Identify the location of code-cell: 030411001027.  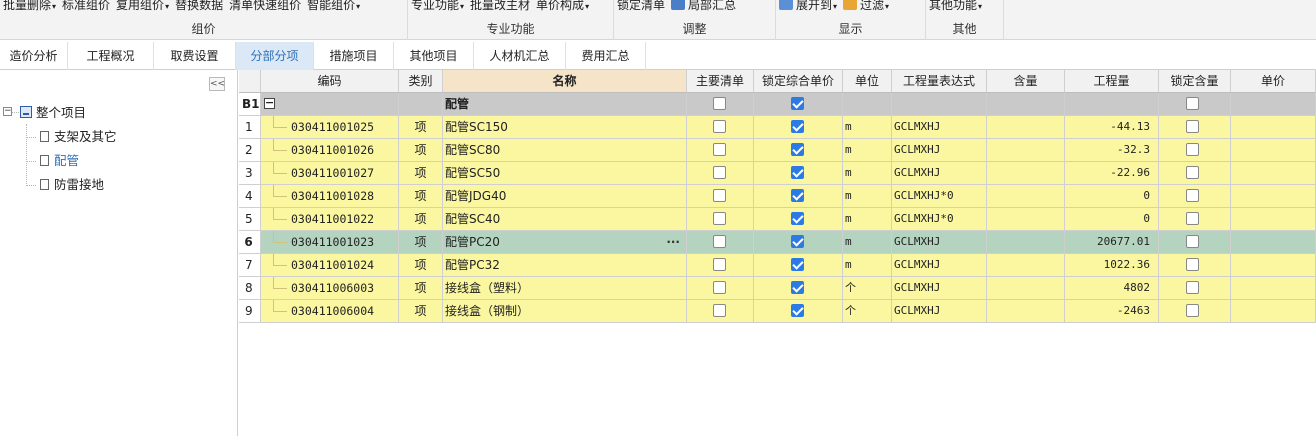
(330, 173).